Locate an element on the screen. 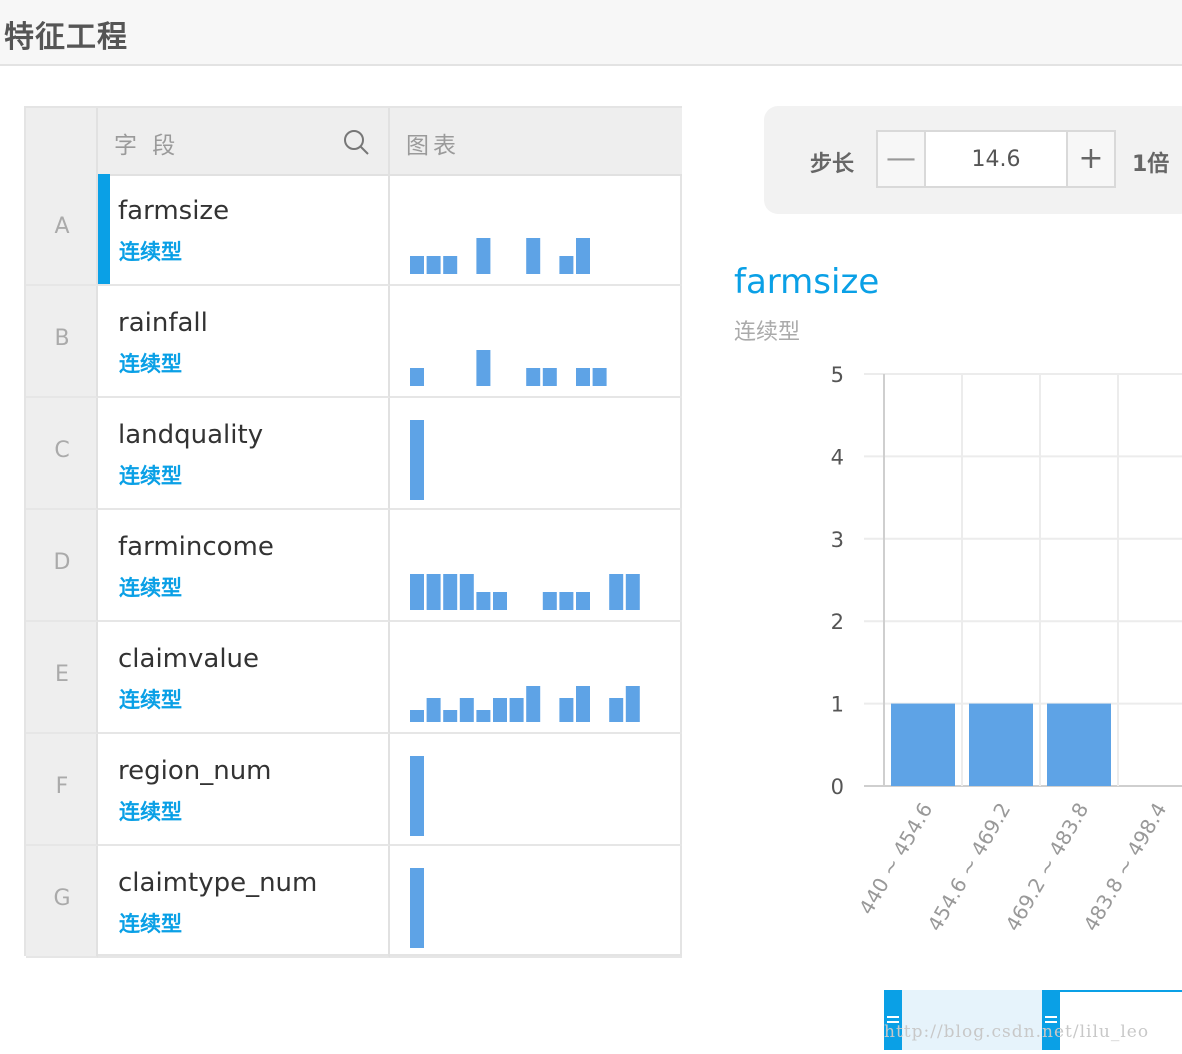 This screenshot has width=1182, height=1054. range-slider is located at coordinates (1033, 1021).